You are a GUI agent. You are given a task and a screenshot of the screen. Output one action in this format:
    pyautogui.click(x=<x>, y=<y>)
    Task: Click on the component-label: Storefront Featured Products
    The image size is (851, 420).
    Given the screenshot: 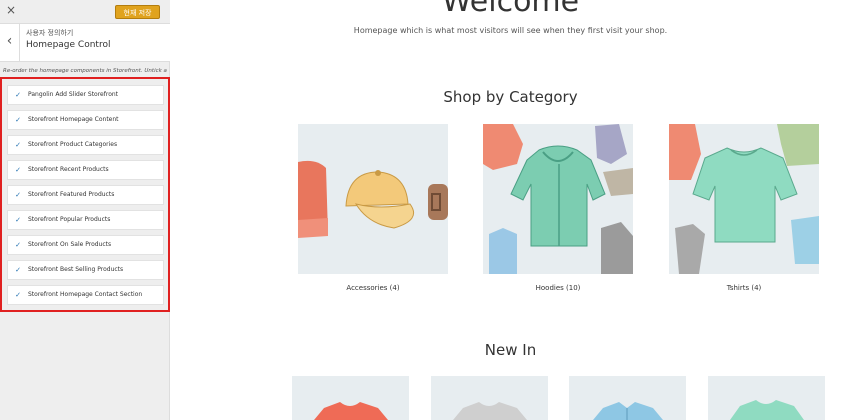 What is the action you would take?
    pyautogui.click(x=71, y=194)
    